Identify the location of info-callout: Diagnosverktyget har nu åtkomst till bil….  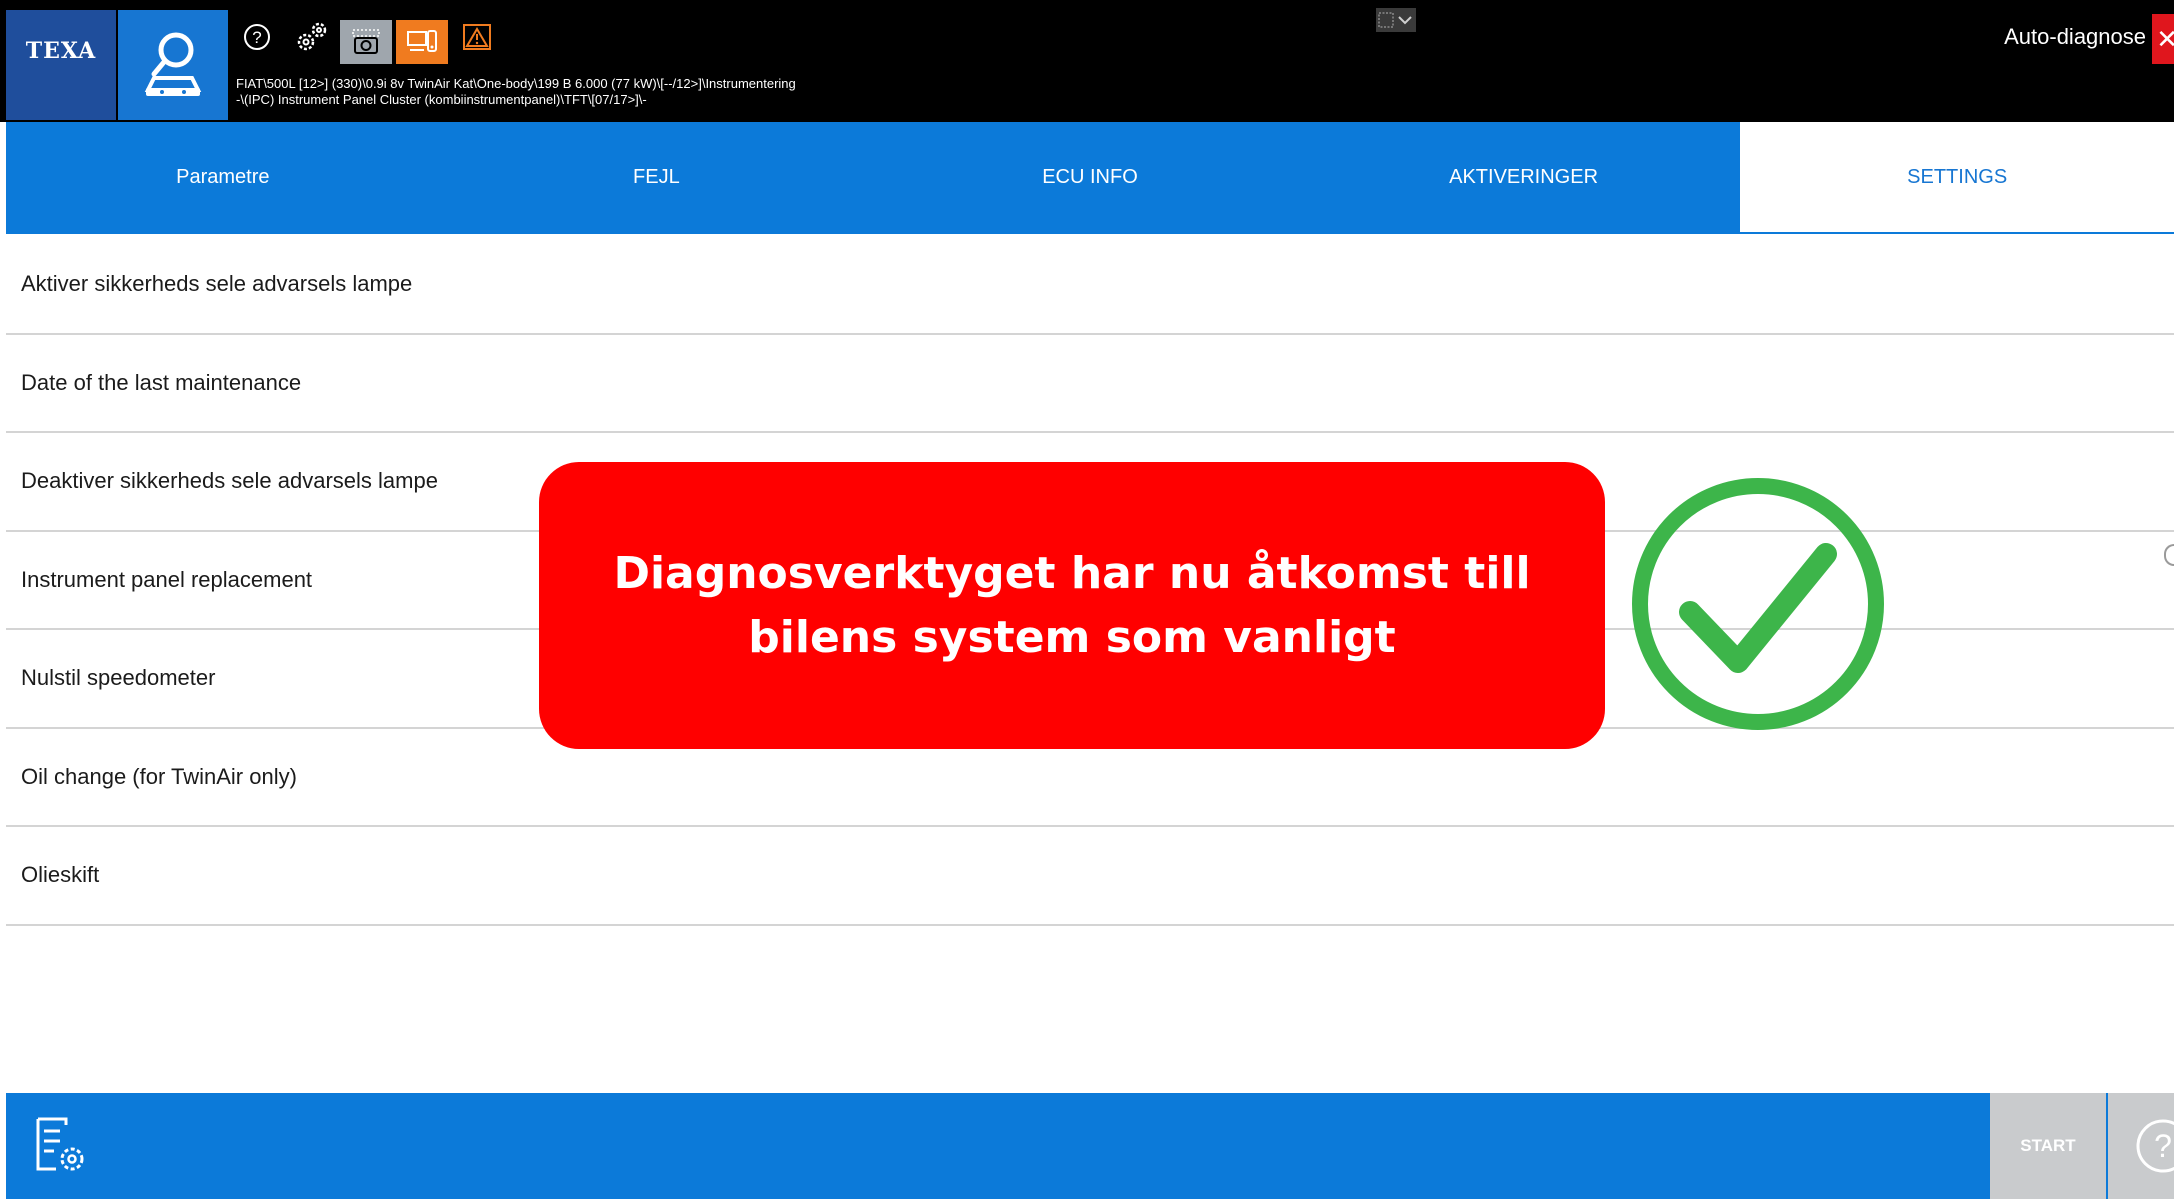
(1072, 605).